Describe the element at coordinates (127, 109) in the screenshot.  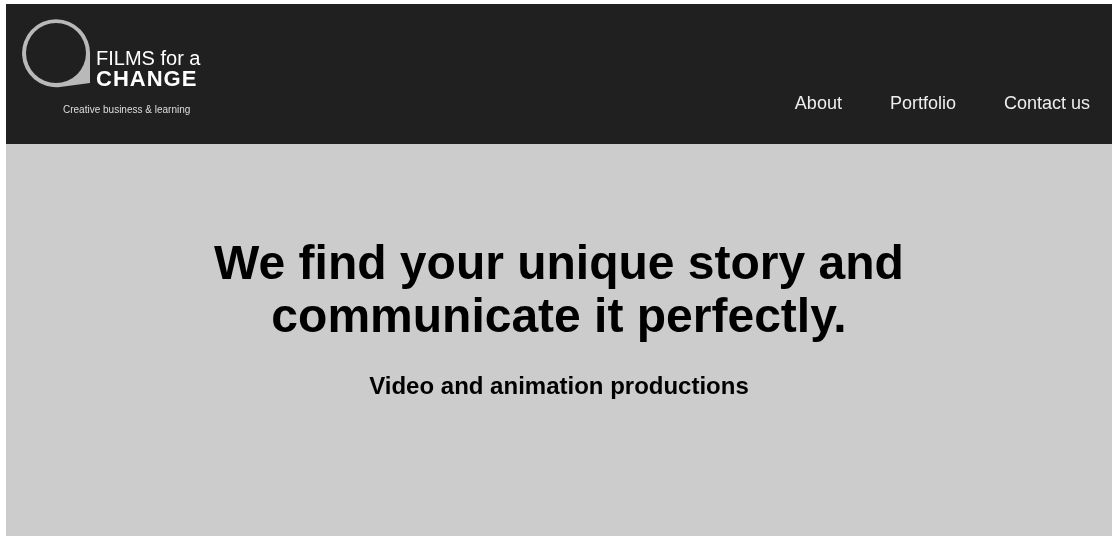
I see `logo-tagline: Creative business & learning` at that location.